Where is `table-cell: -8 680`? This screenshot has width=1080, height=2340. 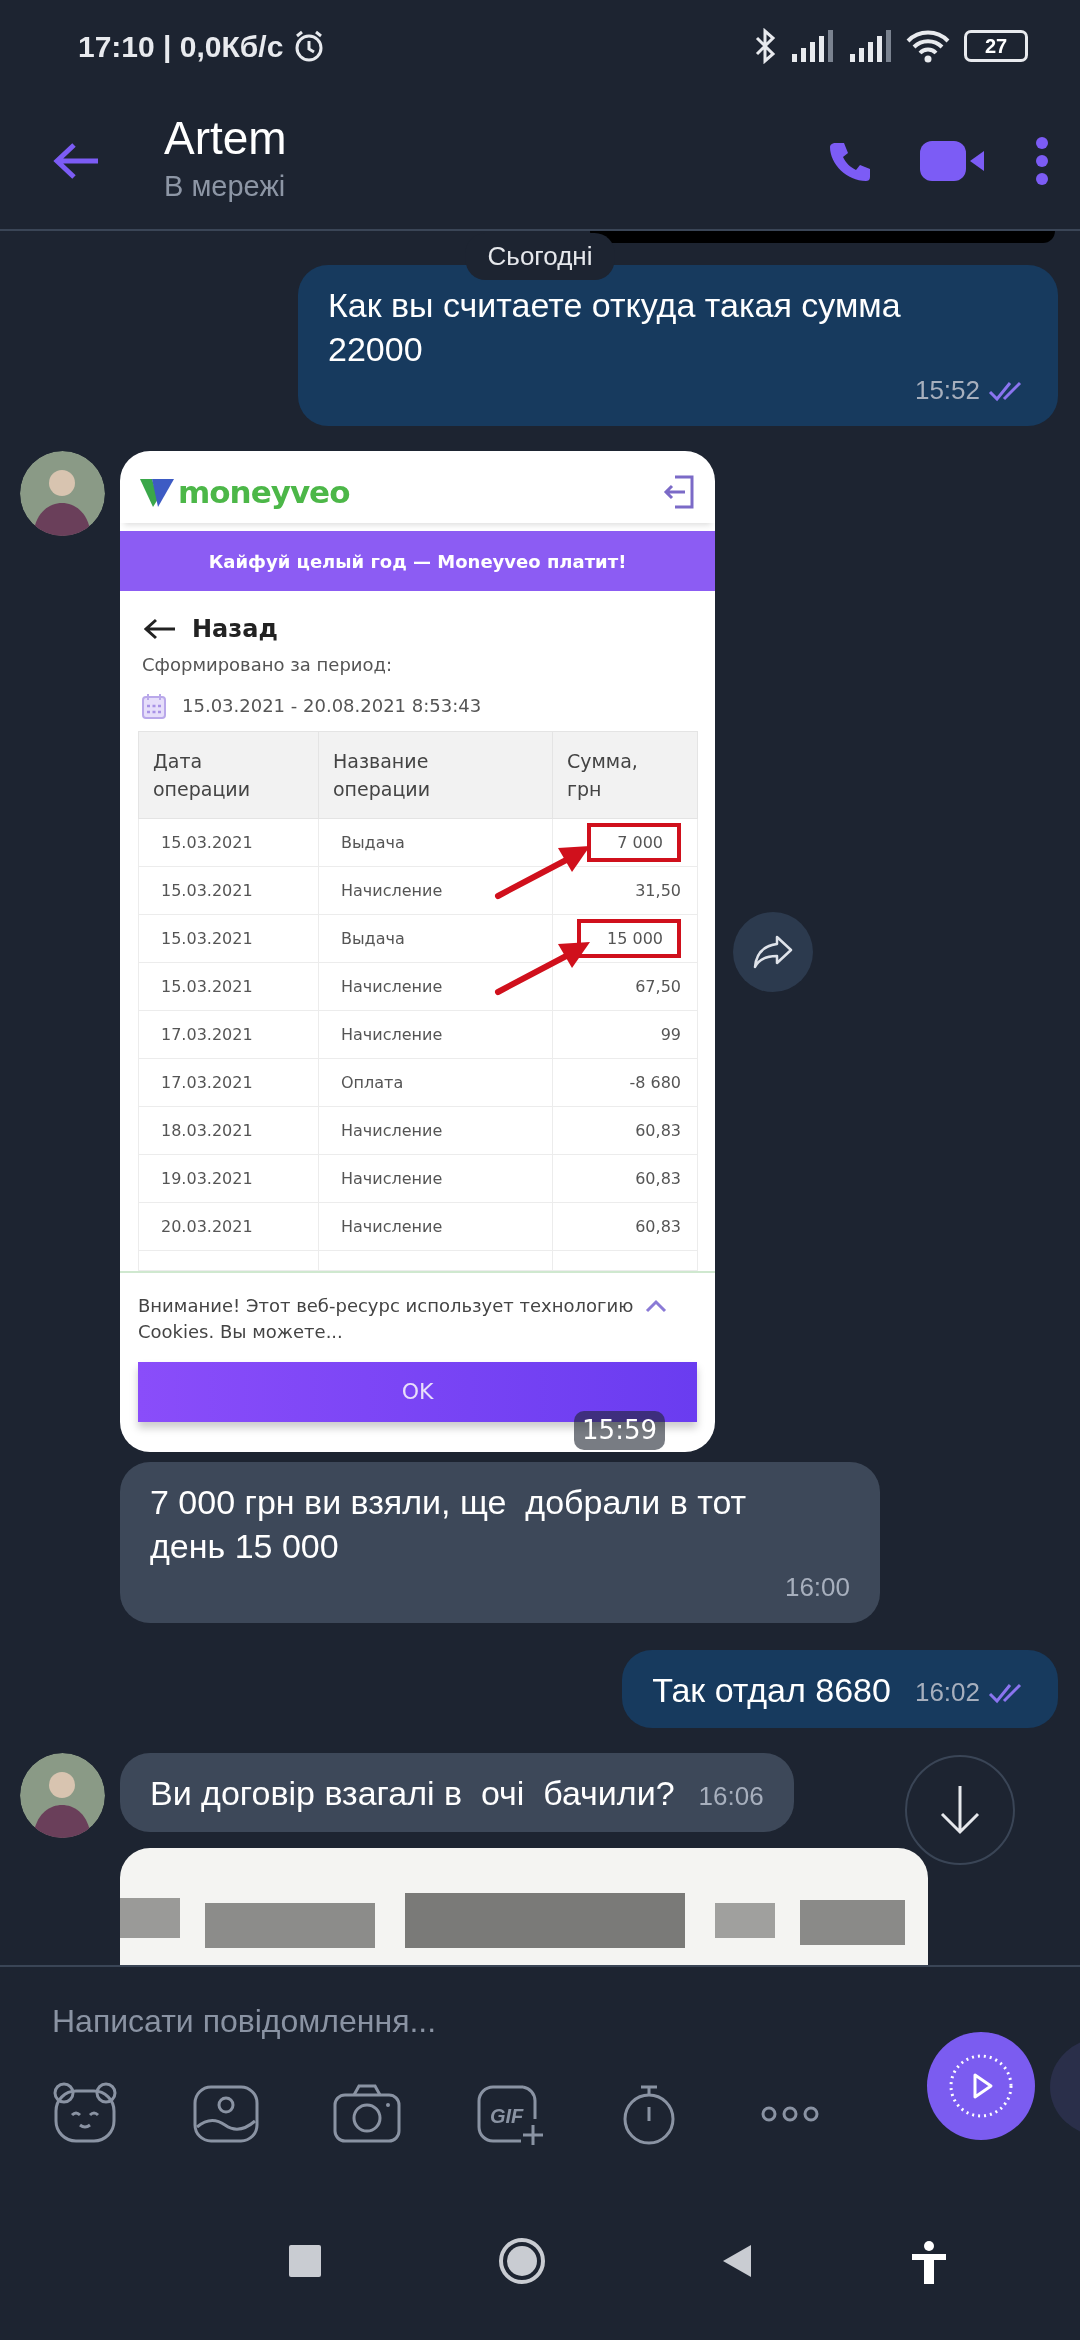 table-cell: -8 680 is located at coordinates (655, 1082).